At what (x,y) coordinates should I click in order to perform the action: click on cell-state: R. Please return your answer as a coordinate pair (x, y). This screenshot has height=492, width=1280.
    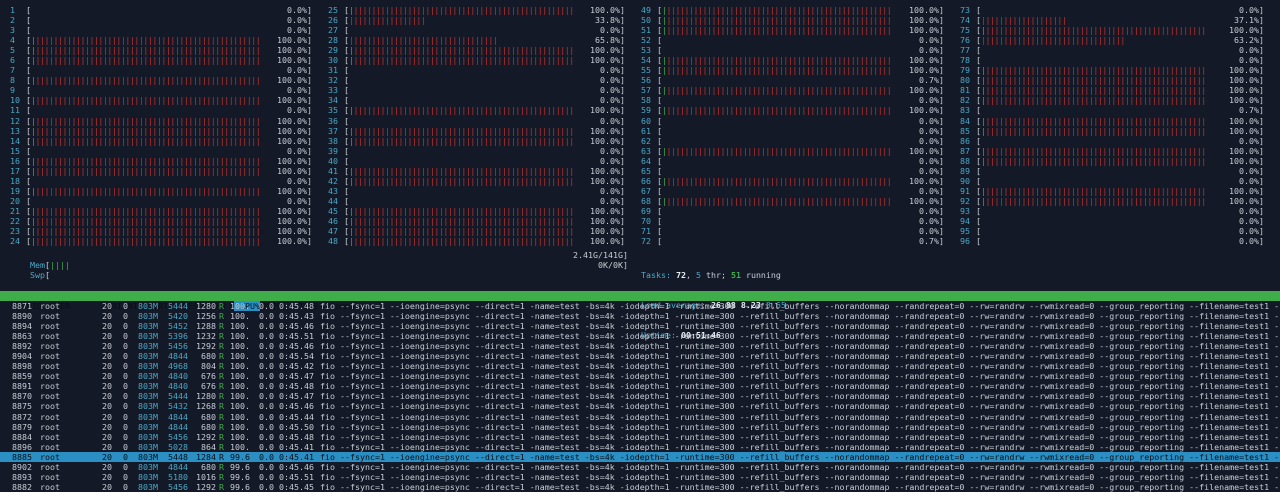
    Looking at the image, I should click on (221, 446).